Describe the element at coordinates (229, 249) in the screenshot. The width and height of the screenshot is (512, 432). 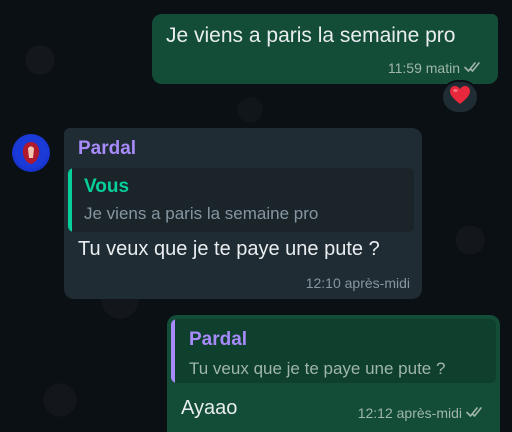
I see `message-text: Tu veux que je te paye une pute ?` at that location.